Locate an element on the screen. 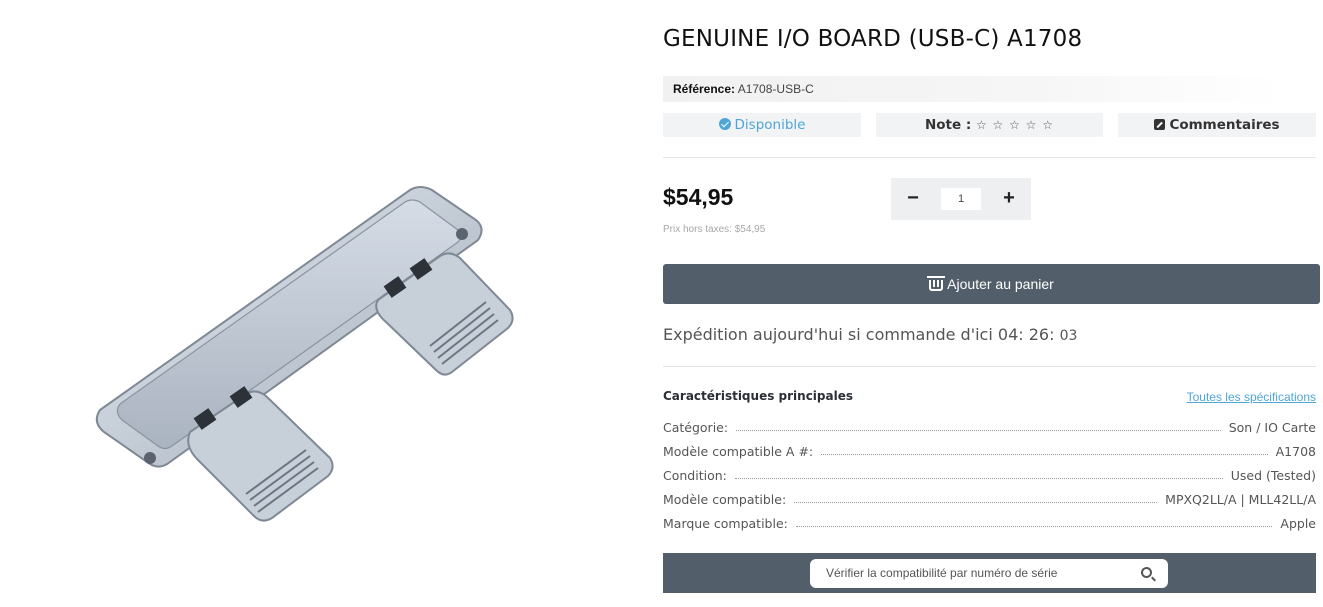  comments-button: Commentaires is located at coordinates (1217, 125).